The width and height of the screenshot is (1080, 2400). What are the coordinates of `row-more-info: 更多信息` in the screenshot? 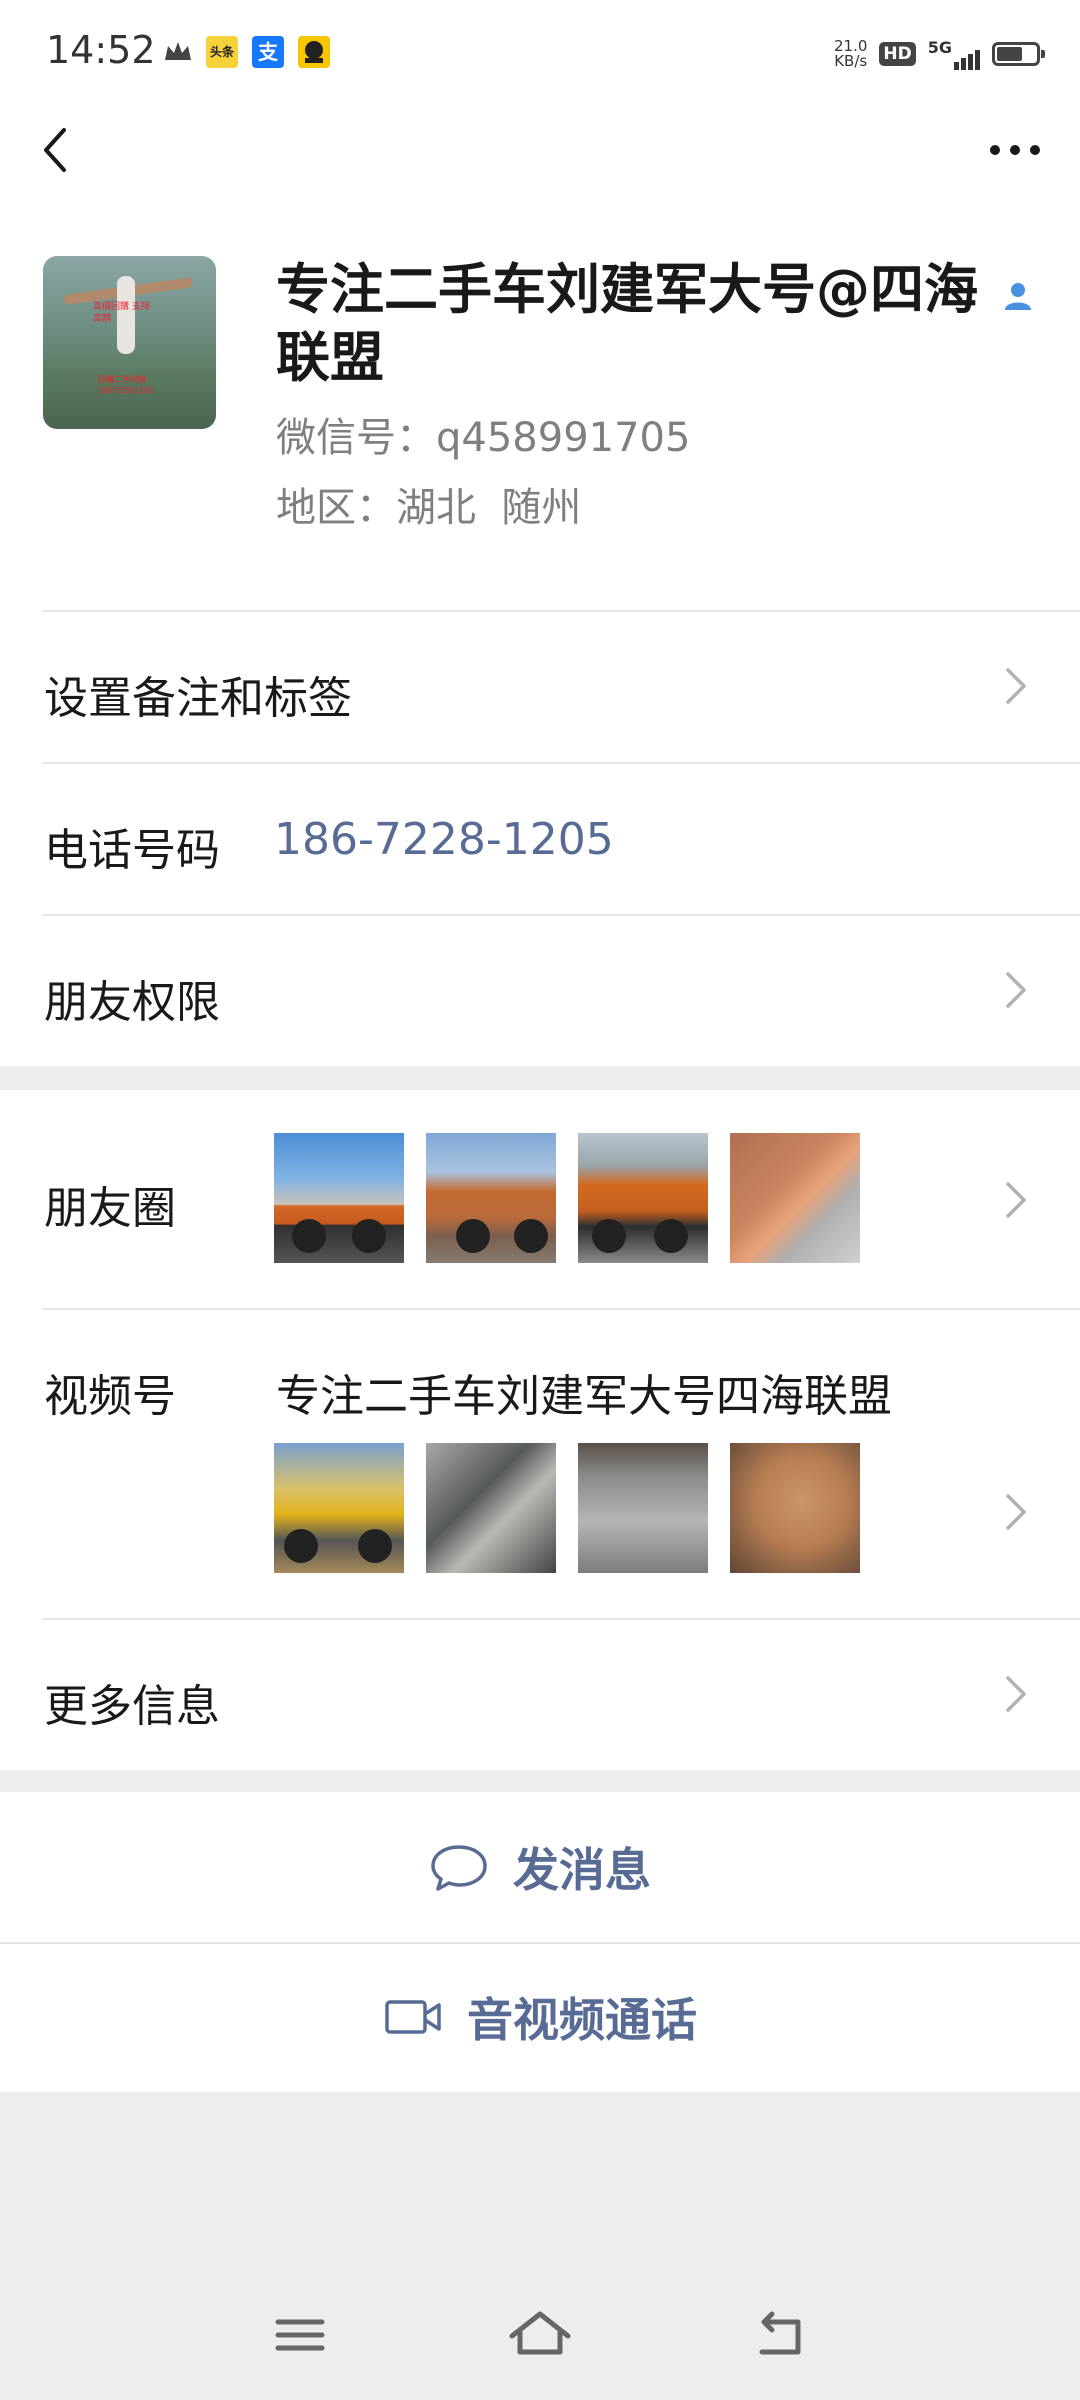 It's located at (540, 1694).